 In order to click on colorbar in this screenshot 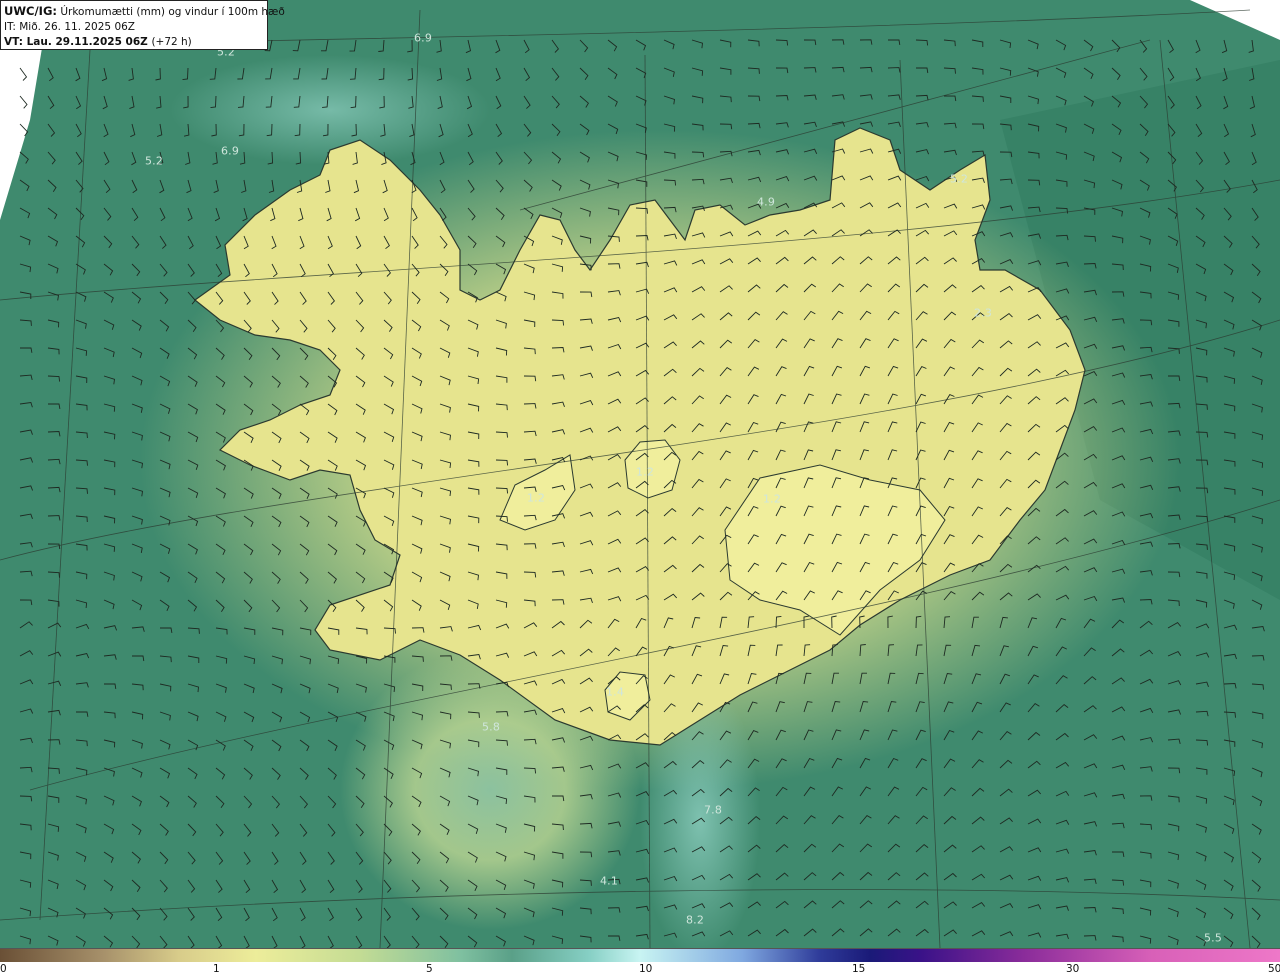, I will do `click(640, 955)`.